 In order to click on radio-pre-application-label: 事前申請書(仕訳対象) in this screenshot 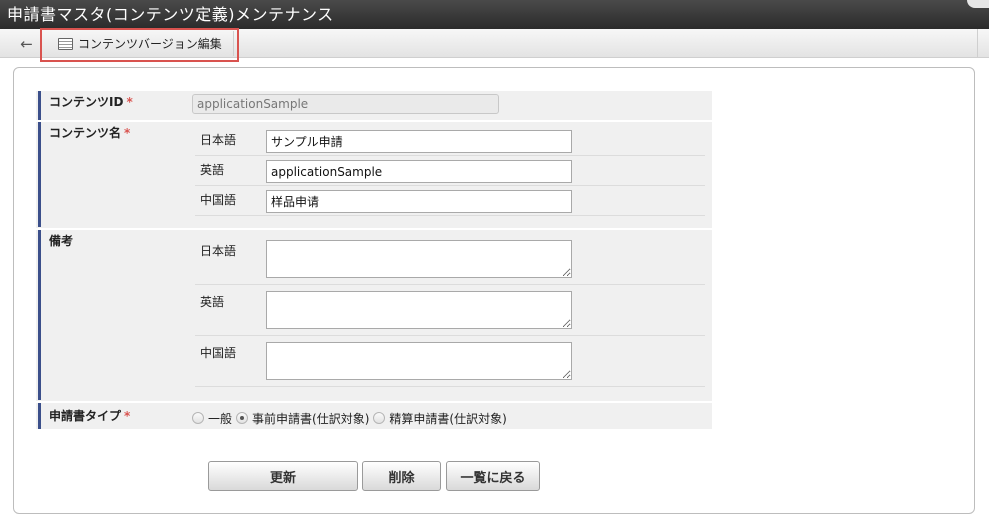, I will do `click(311, 418)`.